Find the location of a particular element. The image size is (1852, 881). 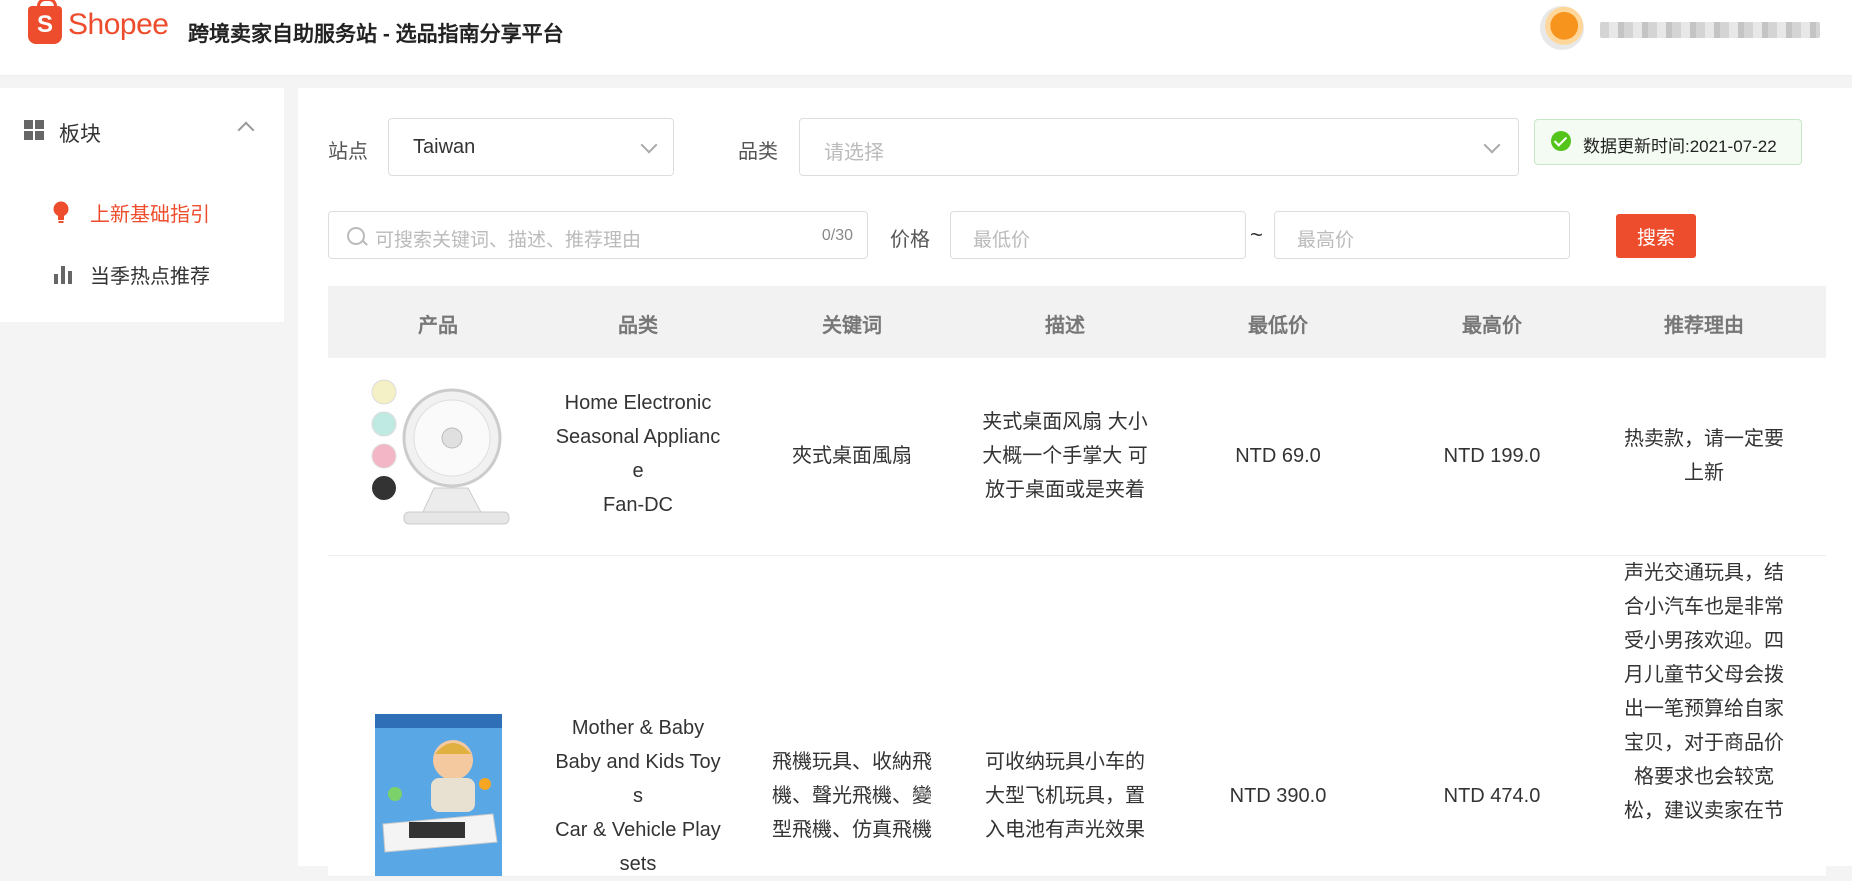

search-icon is located at coordinates (356, 236).